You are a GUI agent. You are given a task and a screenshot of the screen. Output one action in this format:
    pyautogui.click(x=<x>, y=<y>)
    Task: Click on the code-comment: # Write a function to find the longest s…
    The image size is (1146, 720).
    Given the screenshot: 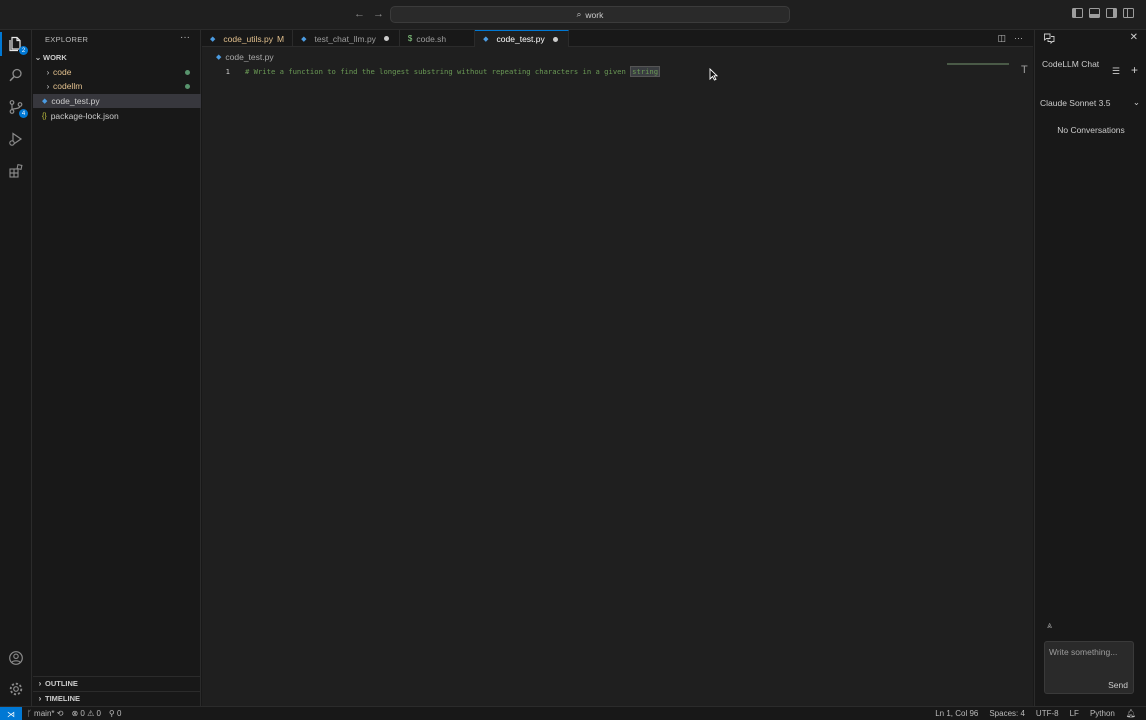 What is the action you would take?
    pyautogui.click(x=453, y=71)
    